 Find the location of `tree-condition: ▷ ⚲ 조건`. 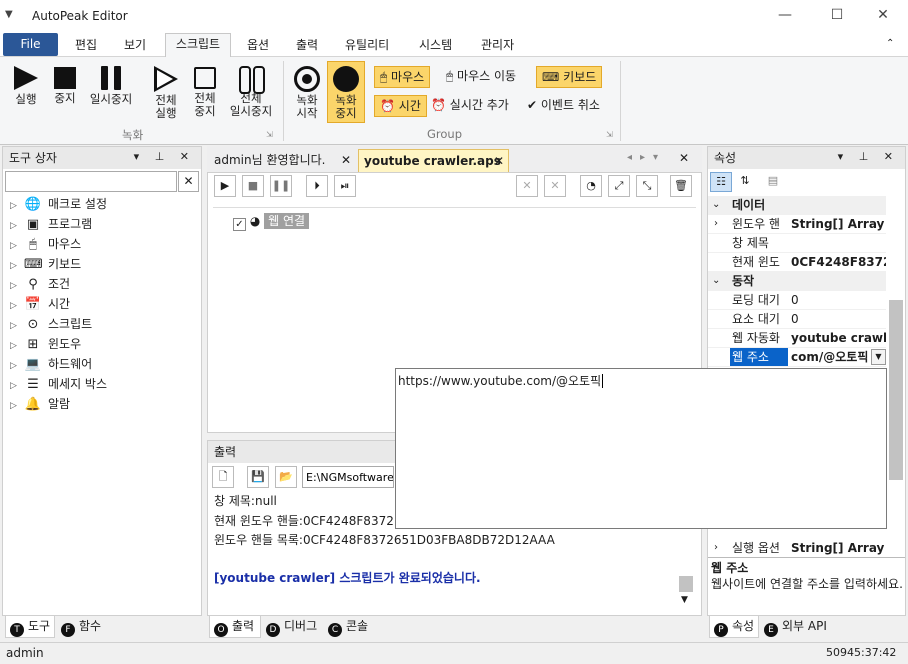

tree-condition: ▷ ⚲ 조건 is located at coordinates (40, 284).